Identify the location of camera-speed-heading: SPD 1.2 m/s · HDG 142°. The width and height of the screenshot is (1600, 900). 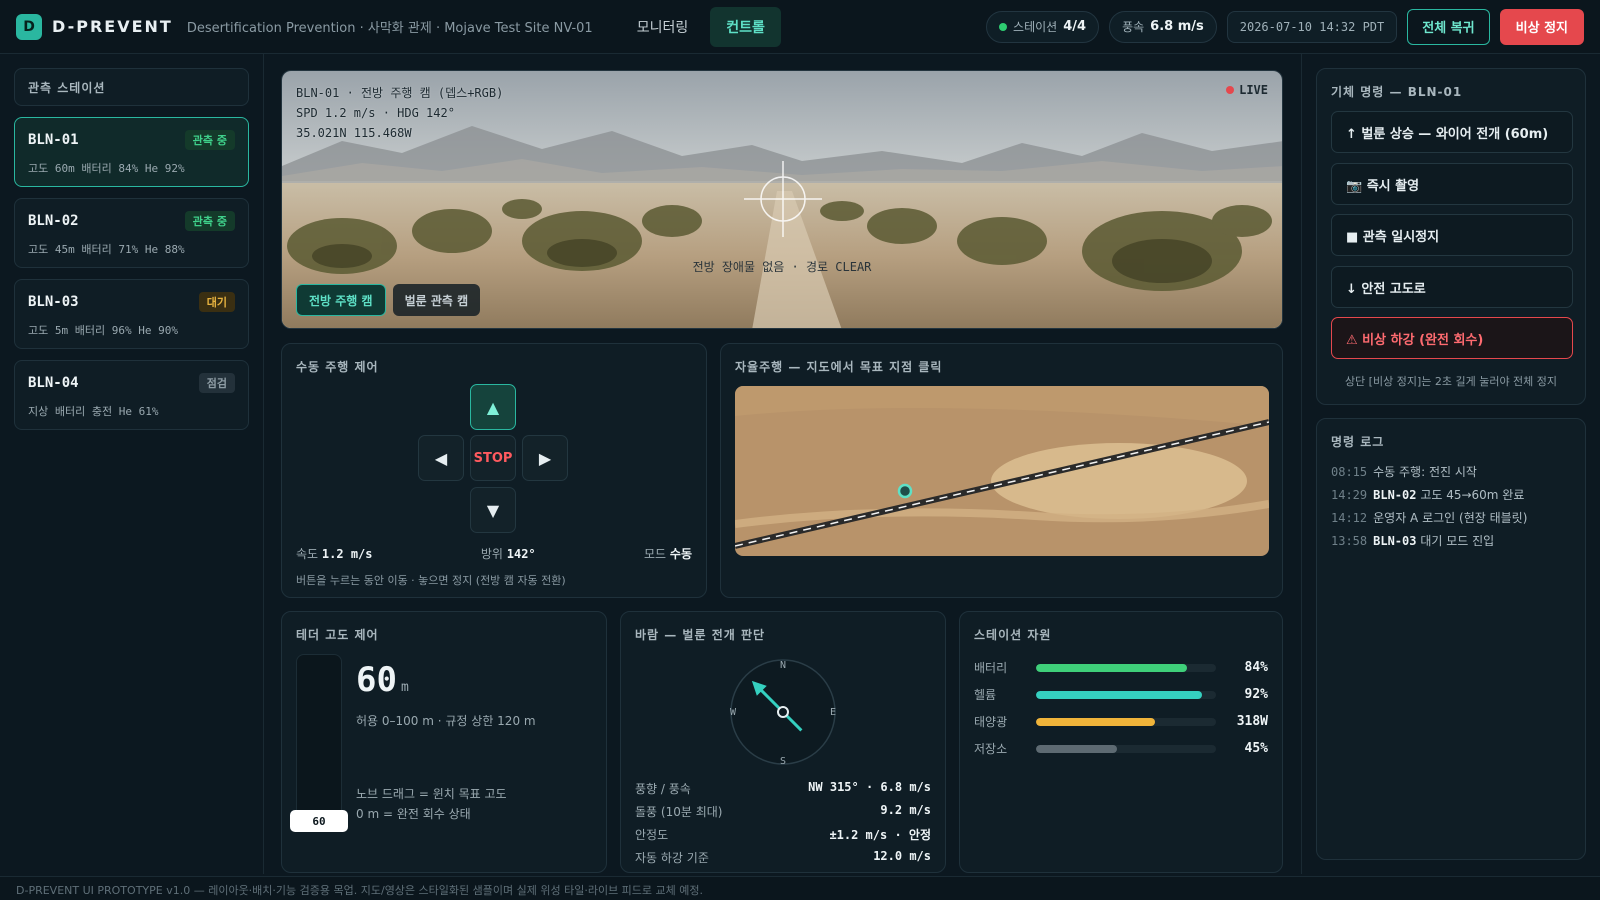
(375, 113).